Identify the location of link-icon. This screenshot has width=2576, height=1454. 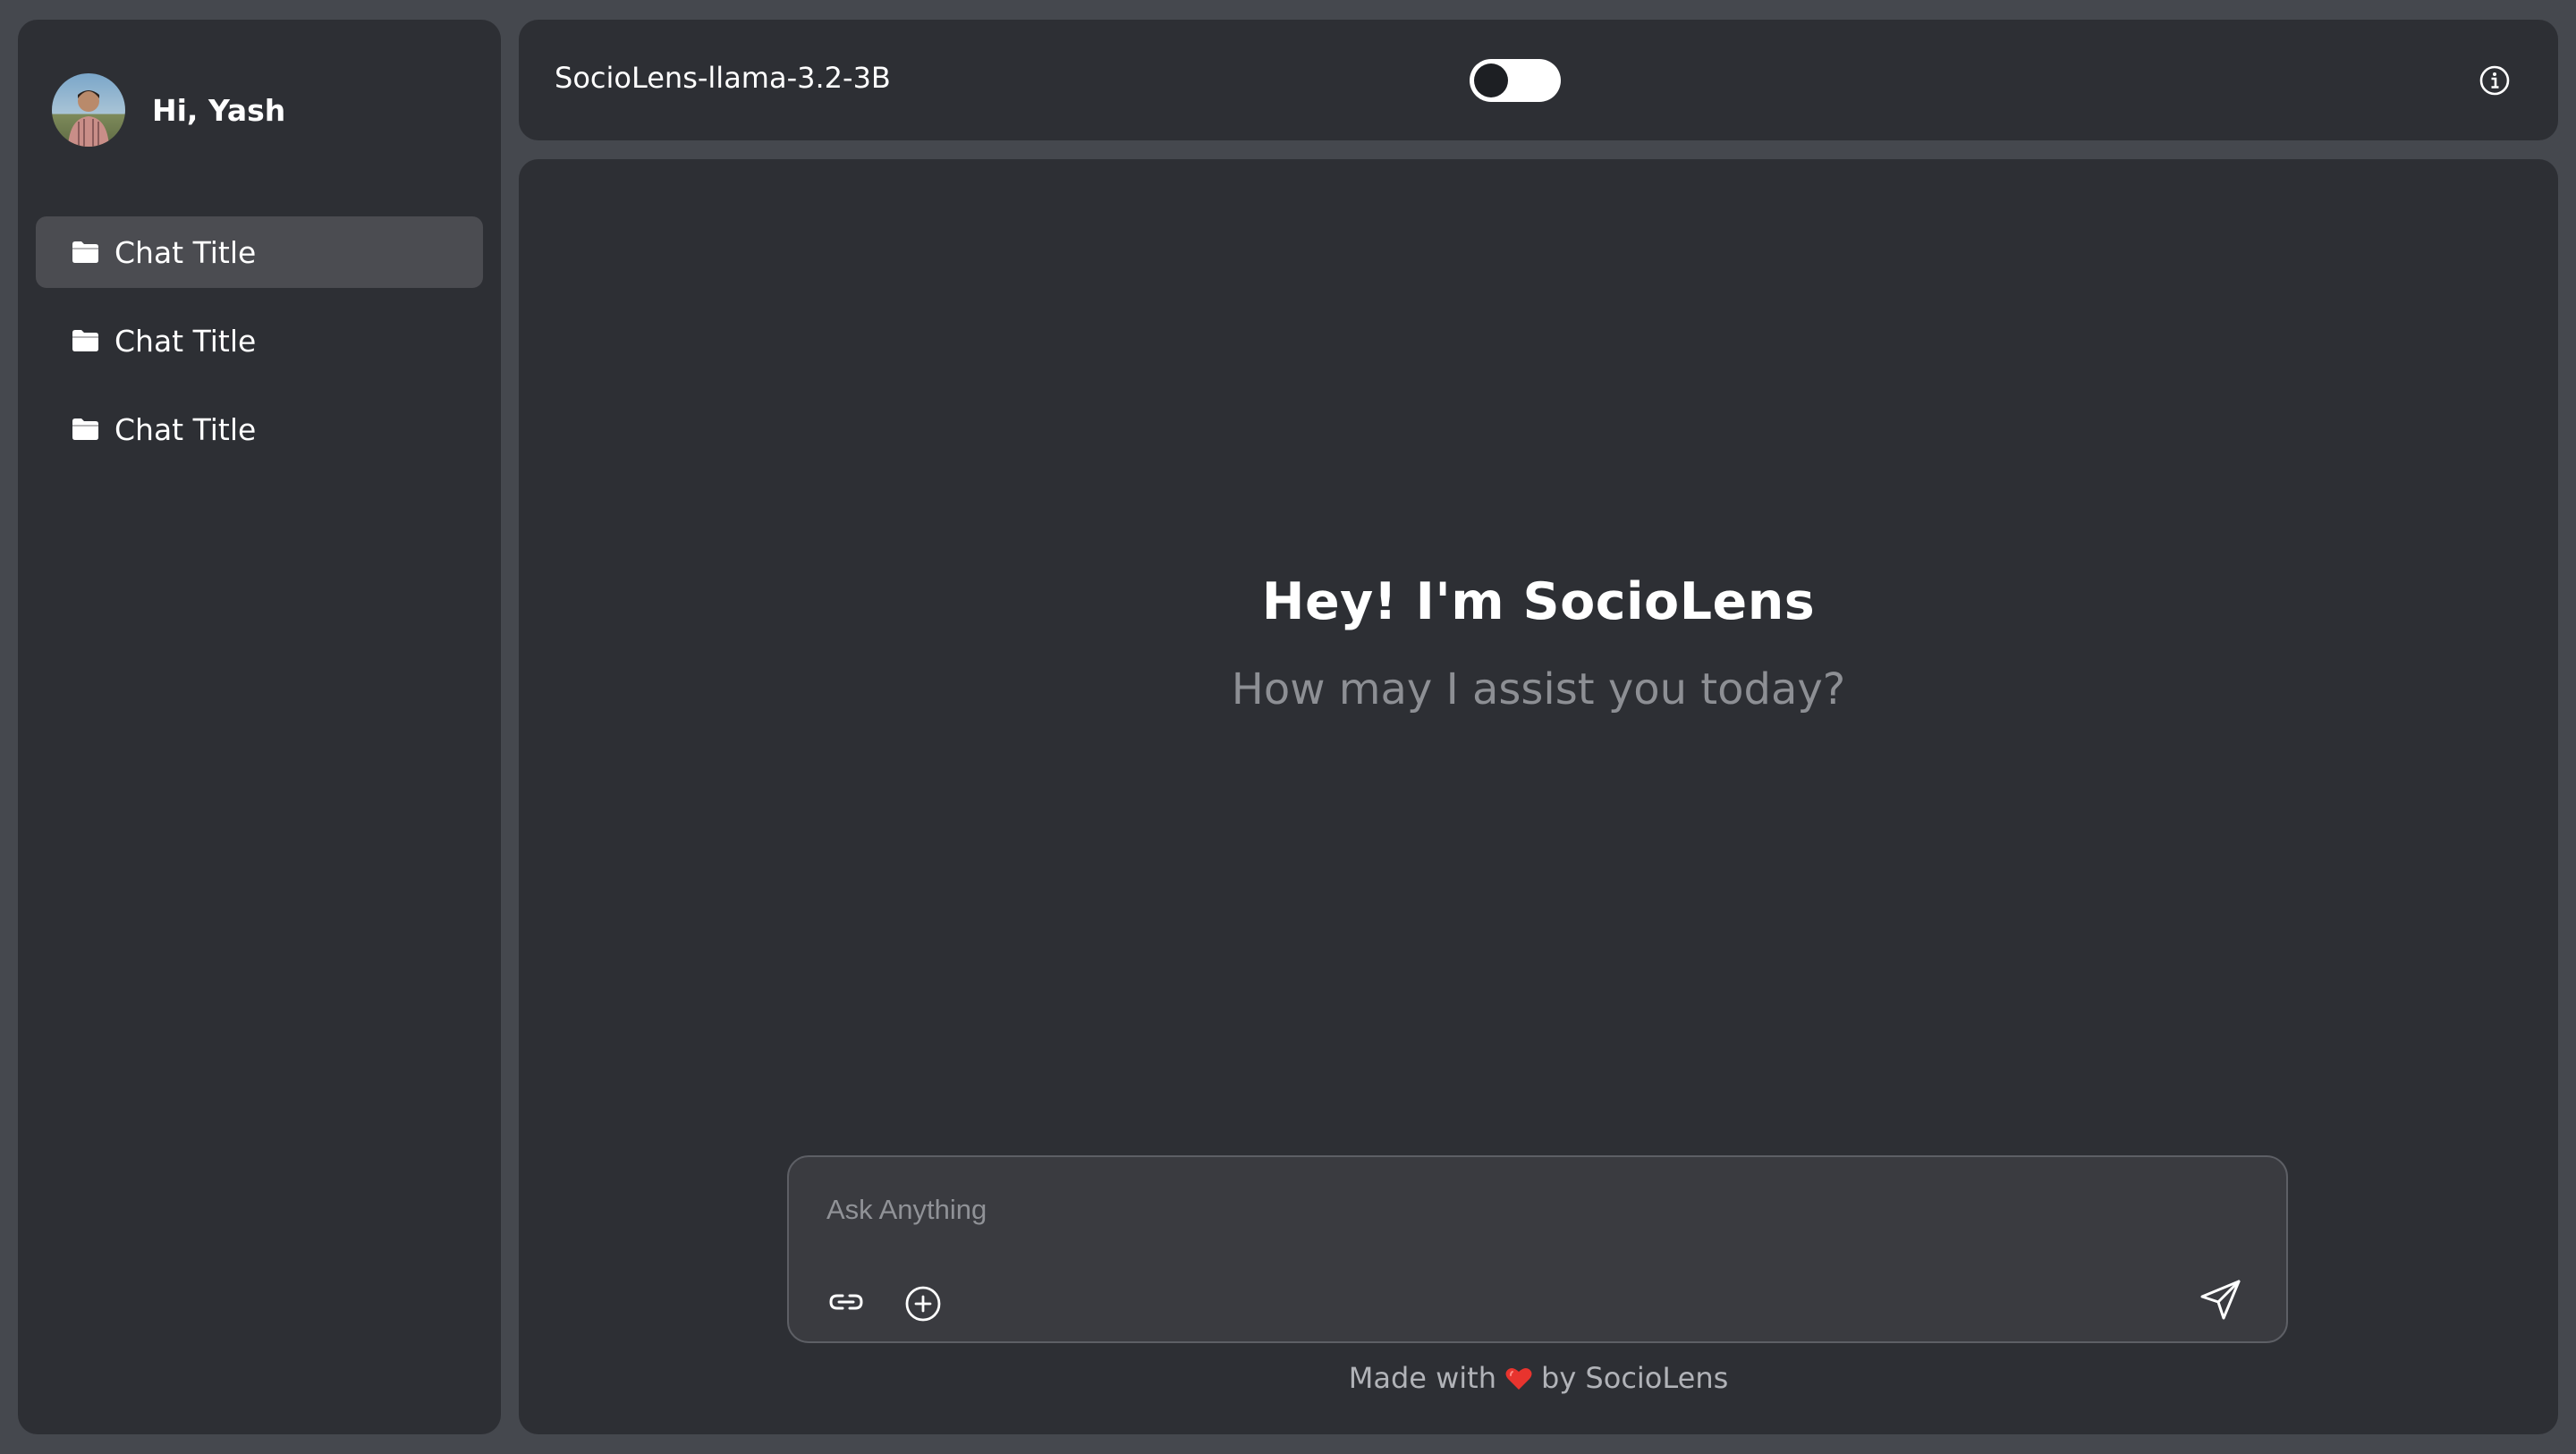
(846, 1302).